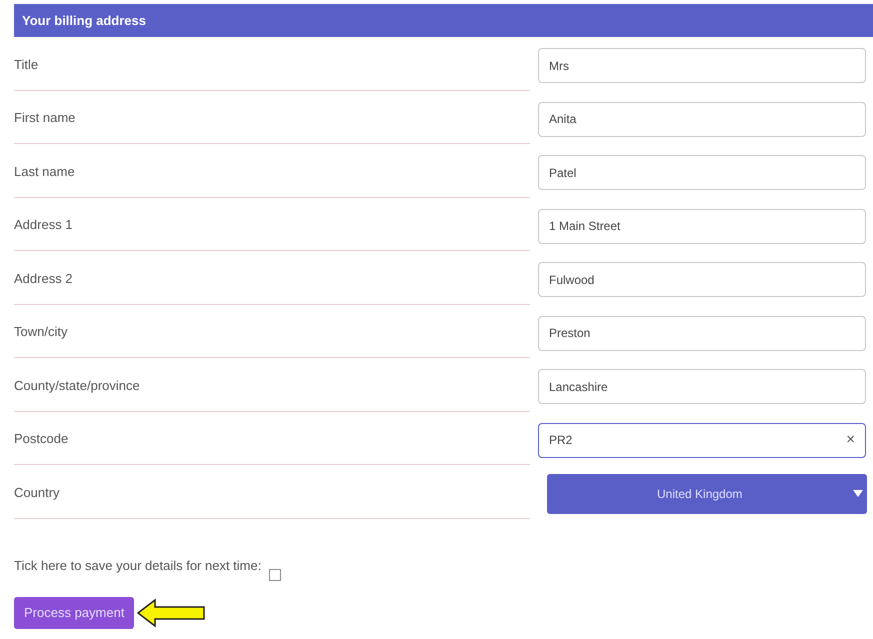  Describe the element at coordinates (45, 118) in the screenshot. I see `field-label: First name` at that location.